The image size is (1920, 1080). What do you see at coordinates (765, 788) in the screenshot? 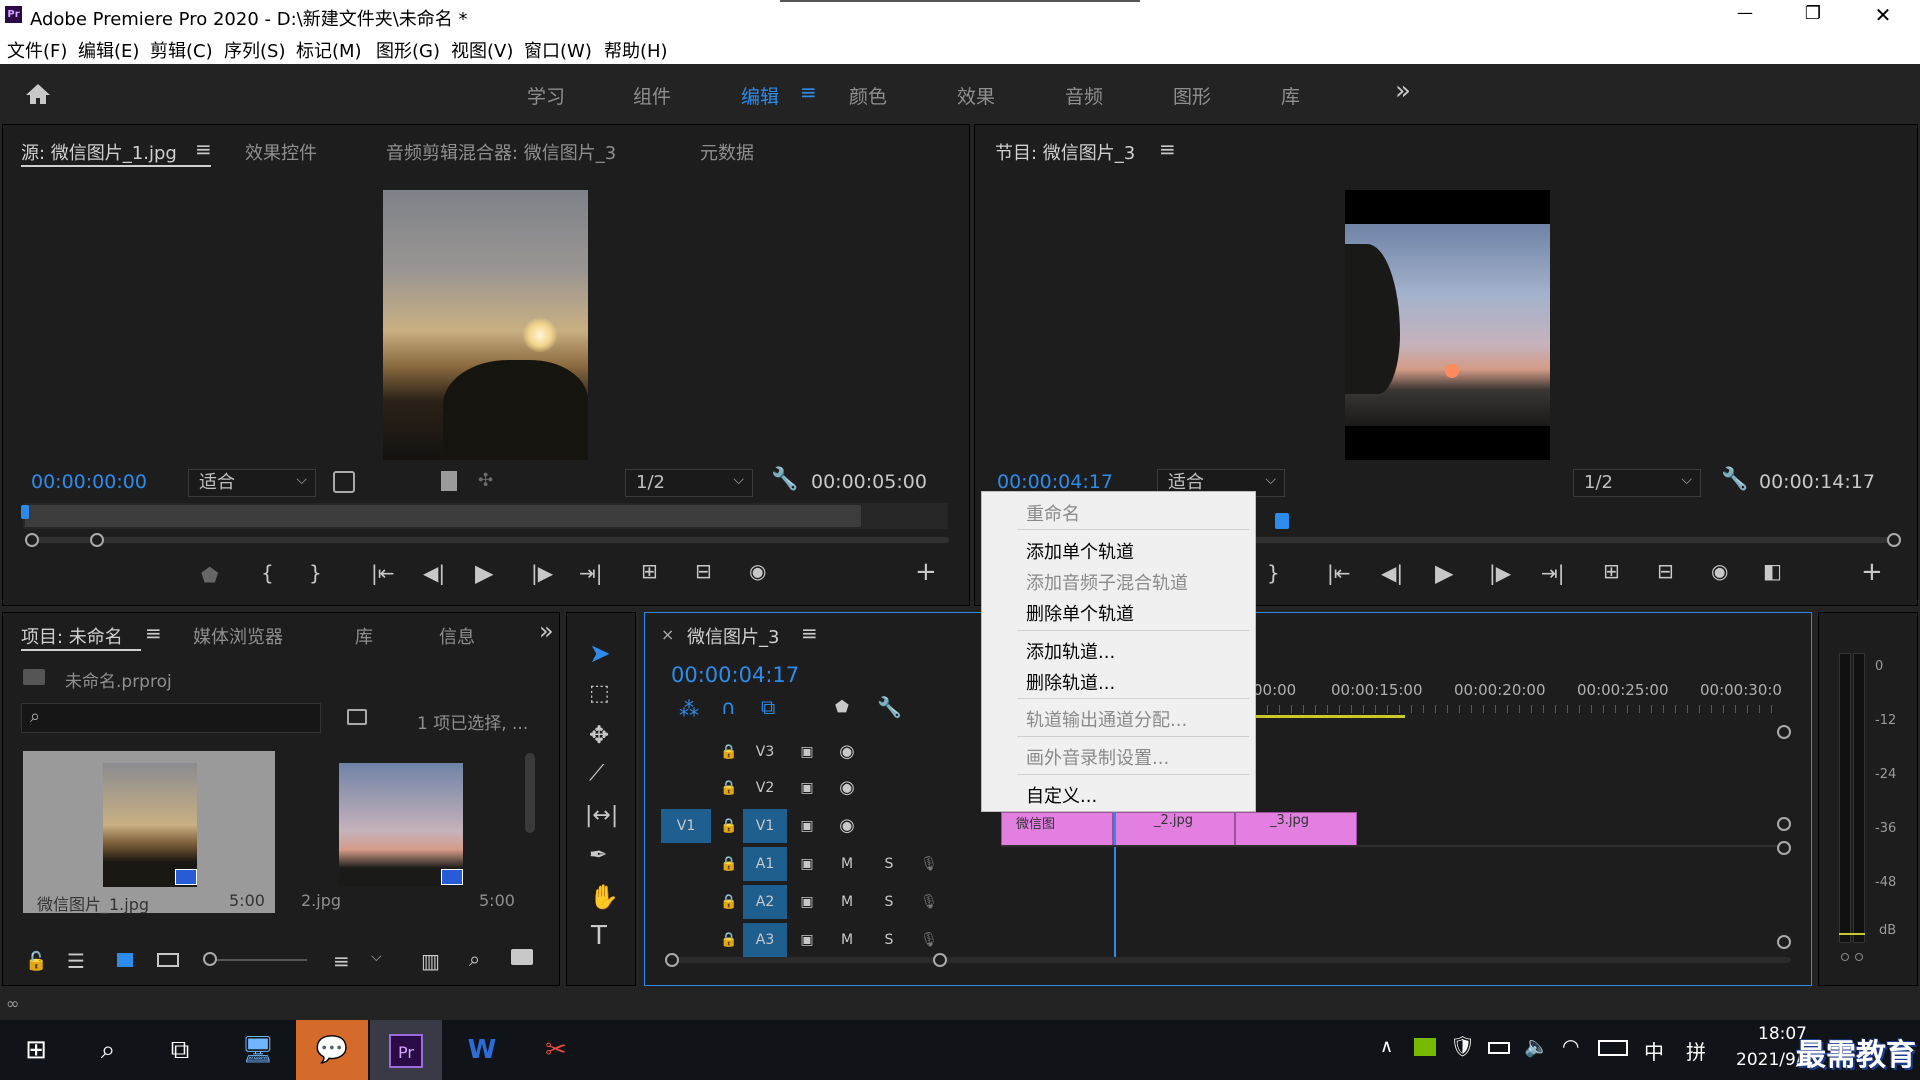
I see `track-v2-label: V2` at bounding box center [765, 788].